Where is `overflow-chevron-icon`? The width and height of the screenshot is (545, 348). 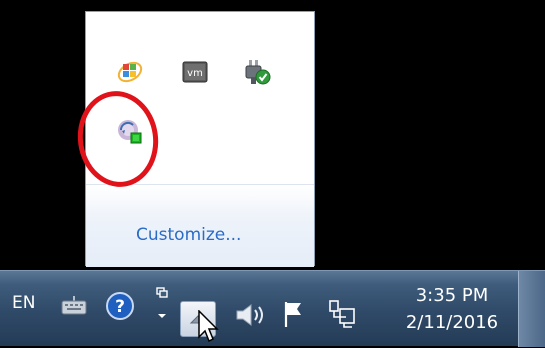 overflow-chevron-icon is located at coordinates (162, 305).